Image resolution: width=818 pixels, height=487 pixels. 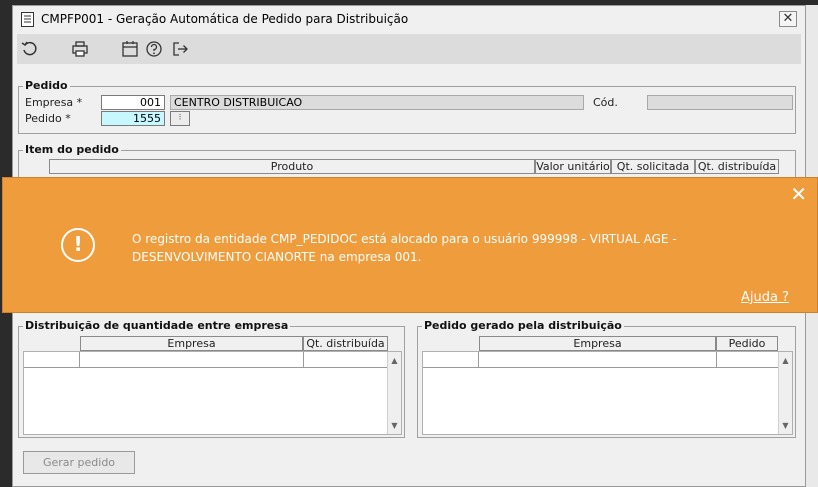 I want to click on help-icon, so click(x=154, y=49).